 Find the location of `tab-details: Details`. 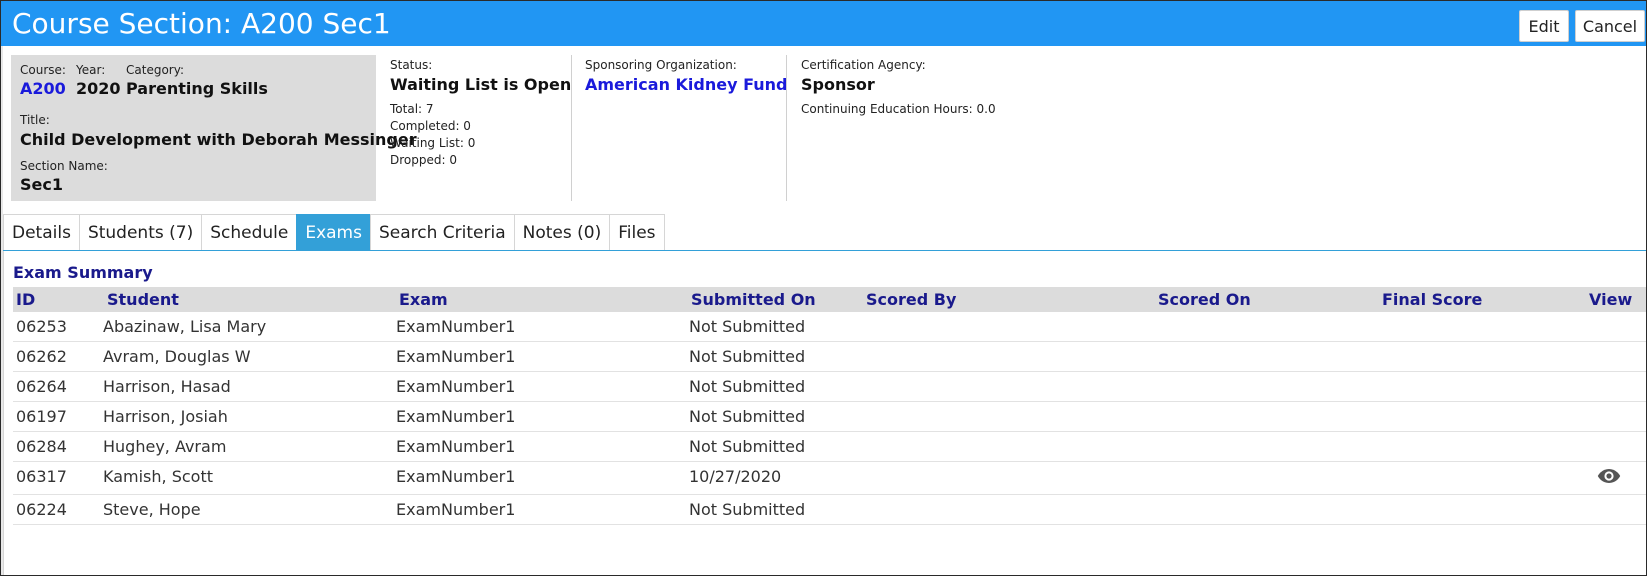

tab-details: Details is located at coordinates (41, 232).